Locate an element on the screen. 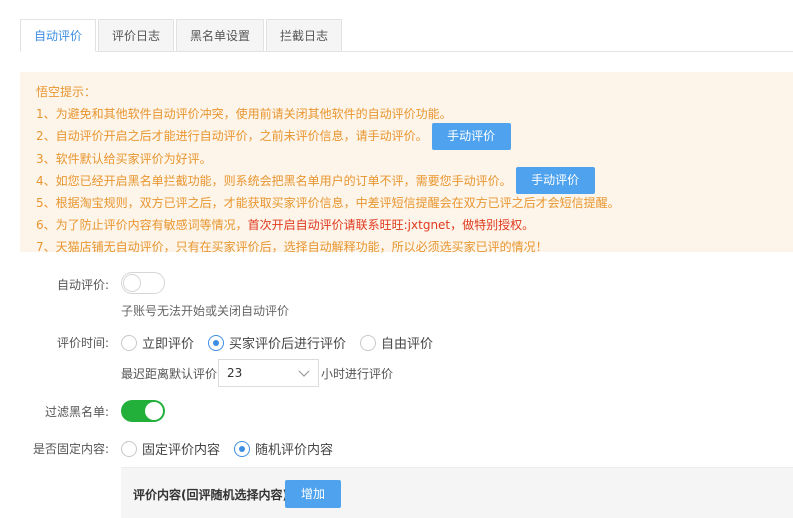 The width and height of the screenshot is (793, 518). tip-line-2: 2、自动评价开启之后才能进行自动评价，之前未评价信息，请手动评价。 手动评价 is located at coordinates (414, 136).